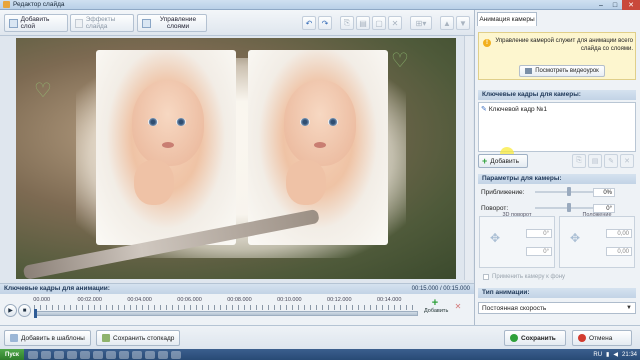 This screenshot has width=640, height=360. I want to click on cancel-label: Отмена, so click(601, 338).